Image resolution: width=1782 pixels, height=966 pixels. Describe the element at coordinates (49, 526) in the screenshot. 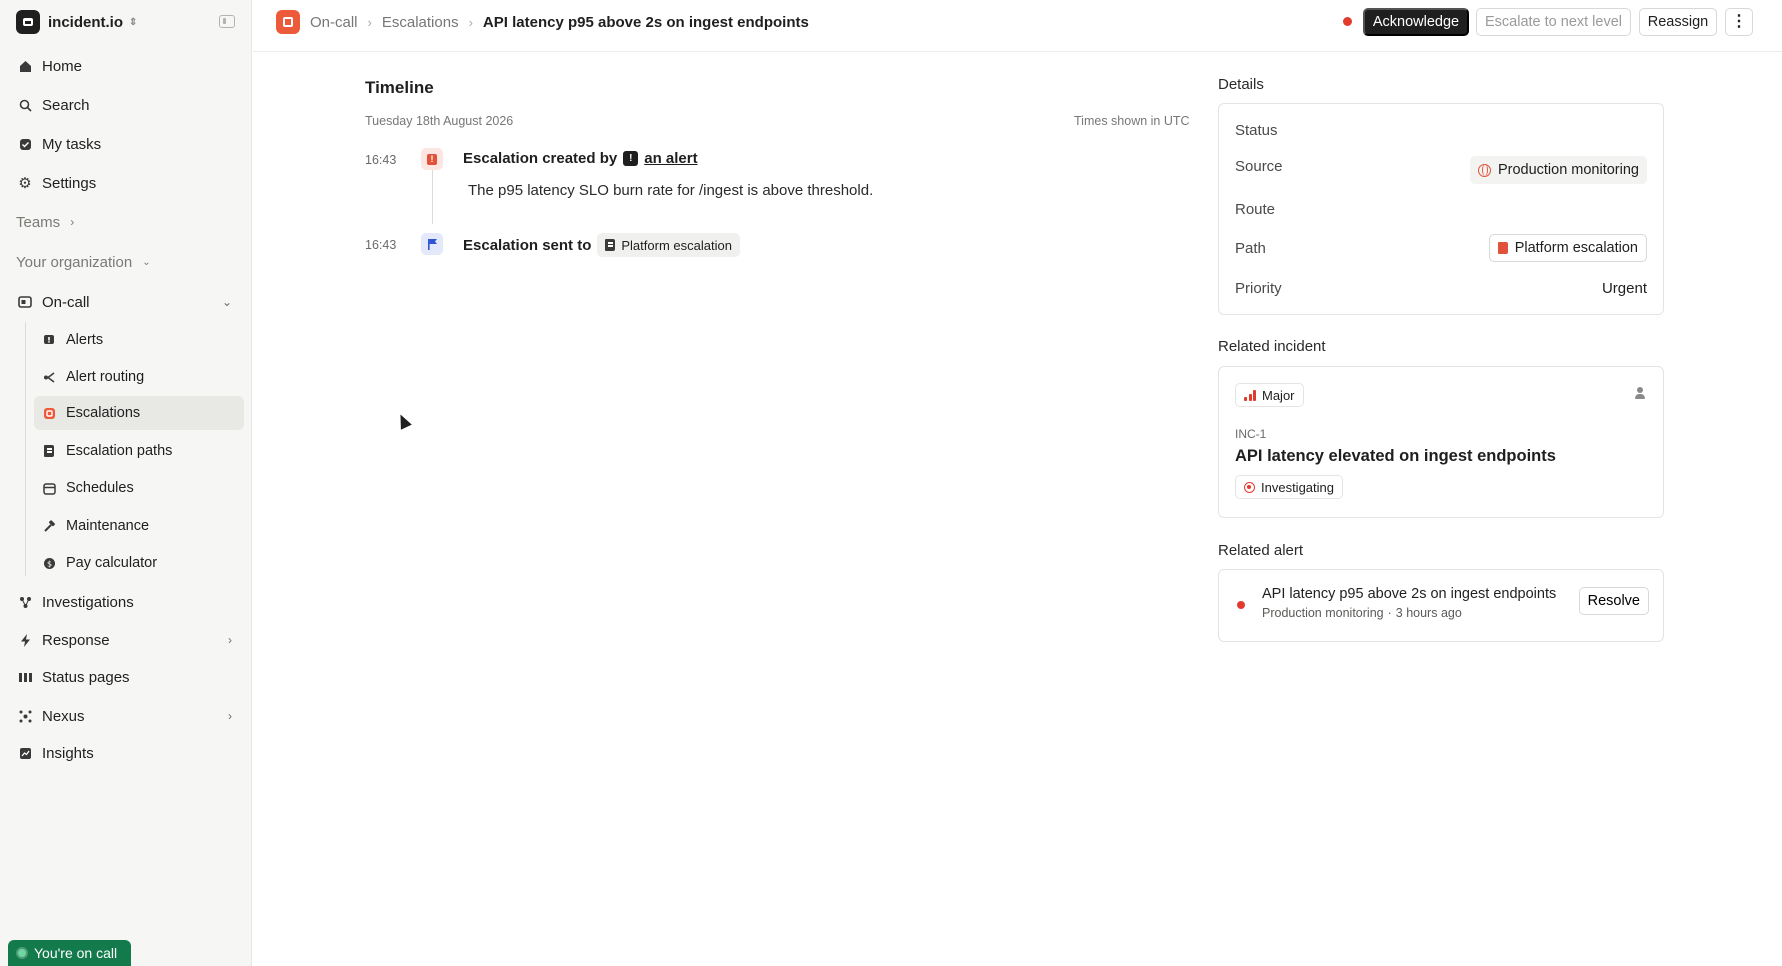

I see `hammer-icon` at that location.